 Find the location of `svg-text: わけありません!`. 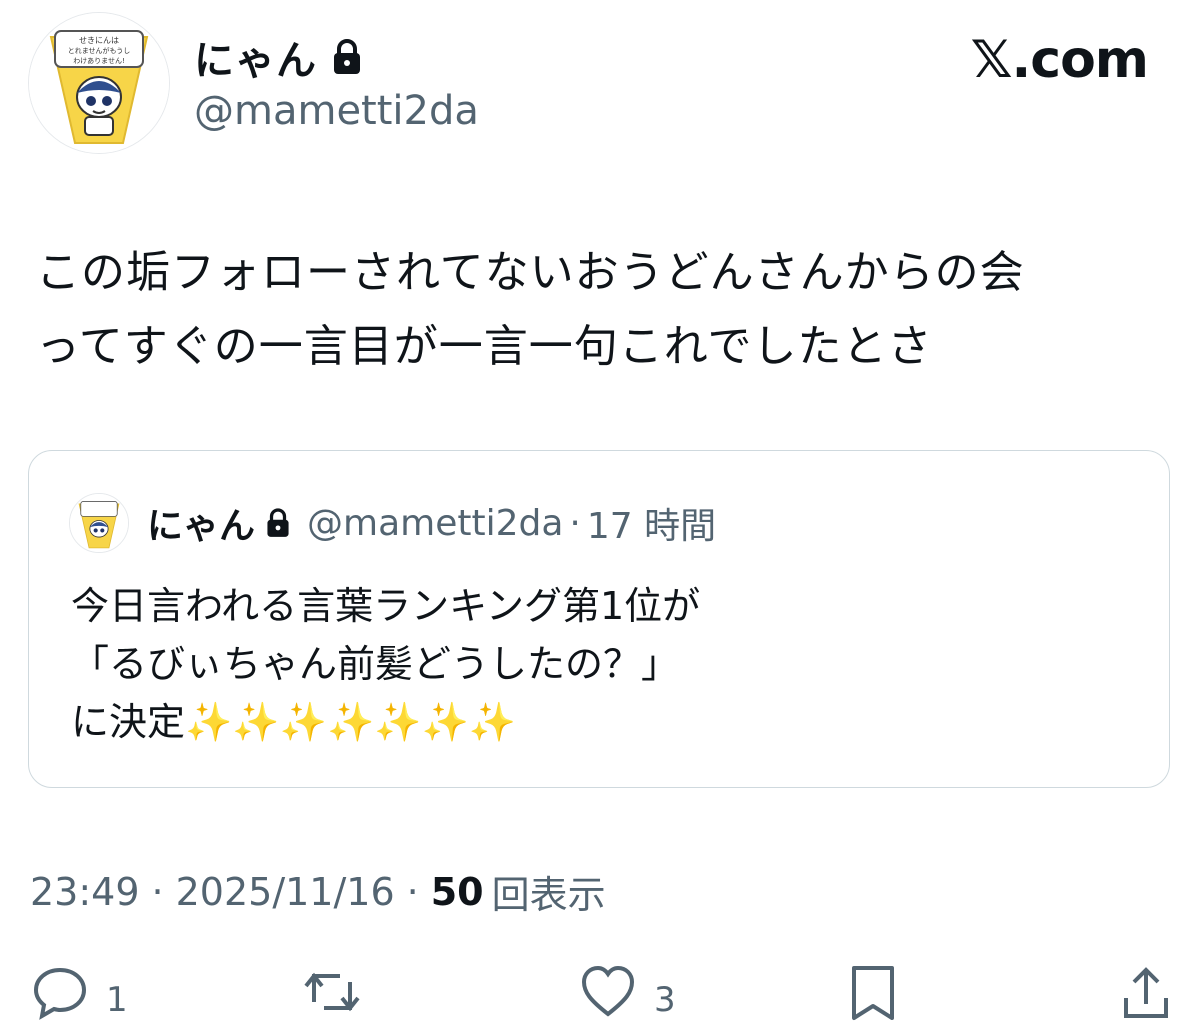

svg-text: わけありません! is located at coordinates (99, 61).